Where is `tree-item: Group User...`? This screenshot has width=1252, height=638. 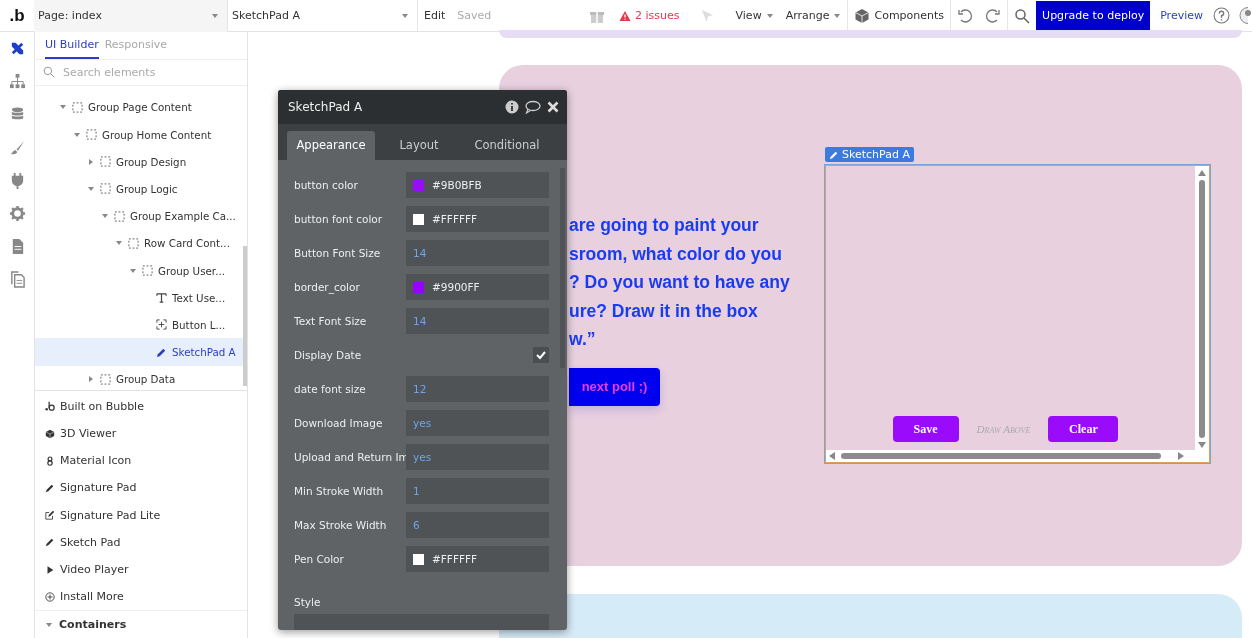
tree-item: Group User... is located at coordinates (141, 270).